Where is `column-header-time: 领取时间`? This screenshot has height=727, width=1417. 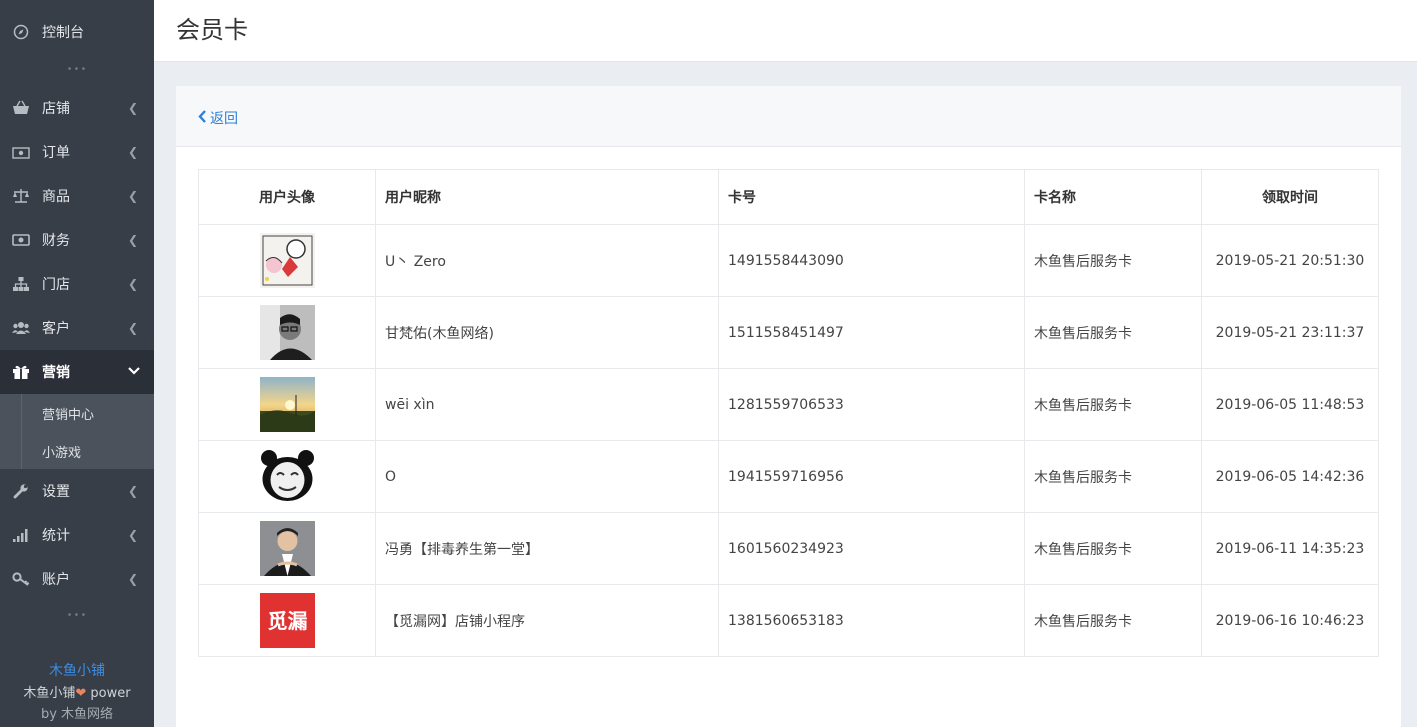 column-header-time: 领取时间 is located at coordinates (1290, 197).